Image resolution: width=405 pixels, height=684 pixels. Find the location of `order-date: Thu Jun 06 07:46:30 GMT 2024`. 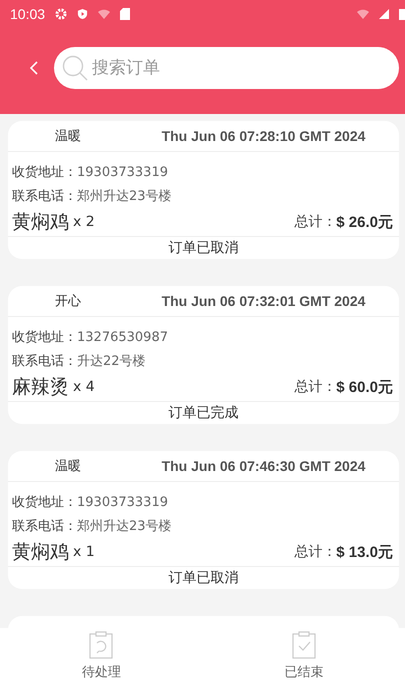

order-date: Thu Jun 06 07:46:30 GMT 2024 is located at coordinates (263, 466).